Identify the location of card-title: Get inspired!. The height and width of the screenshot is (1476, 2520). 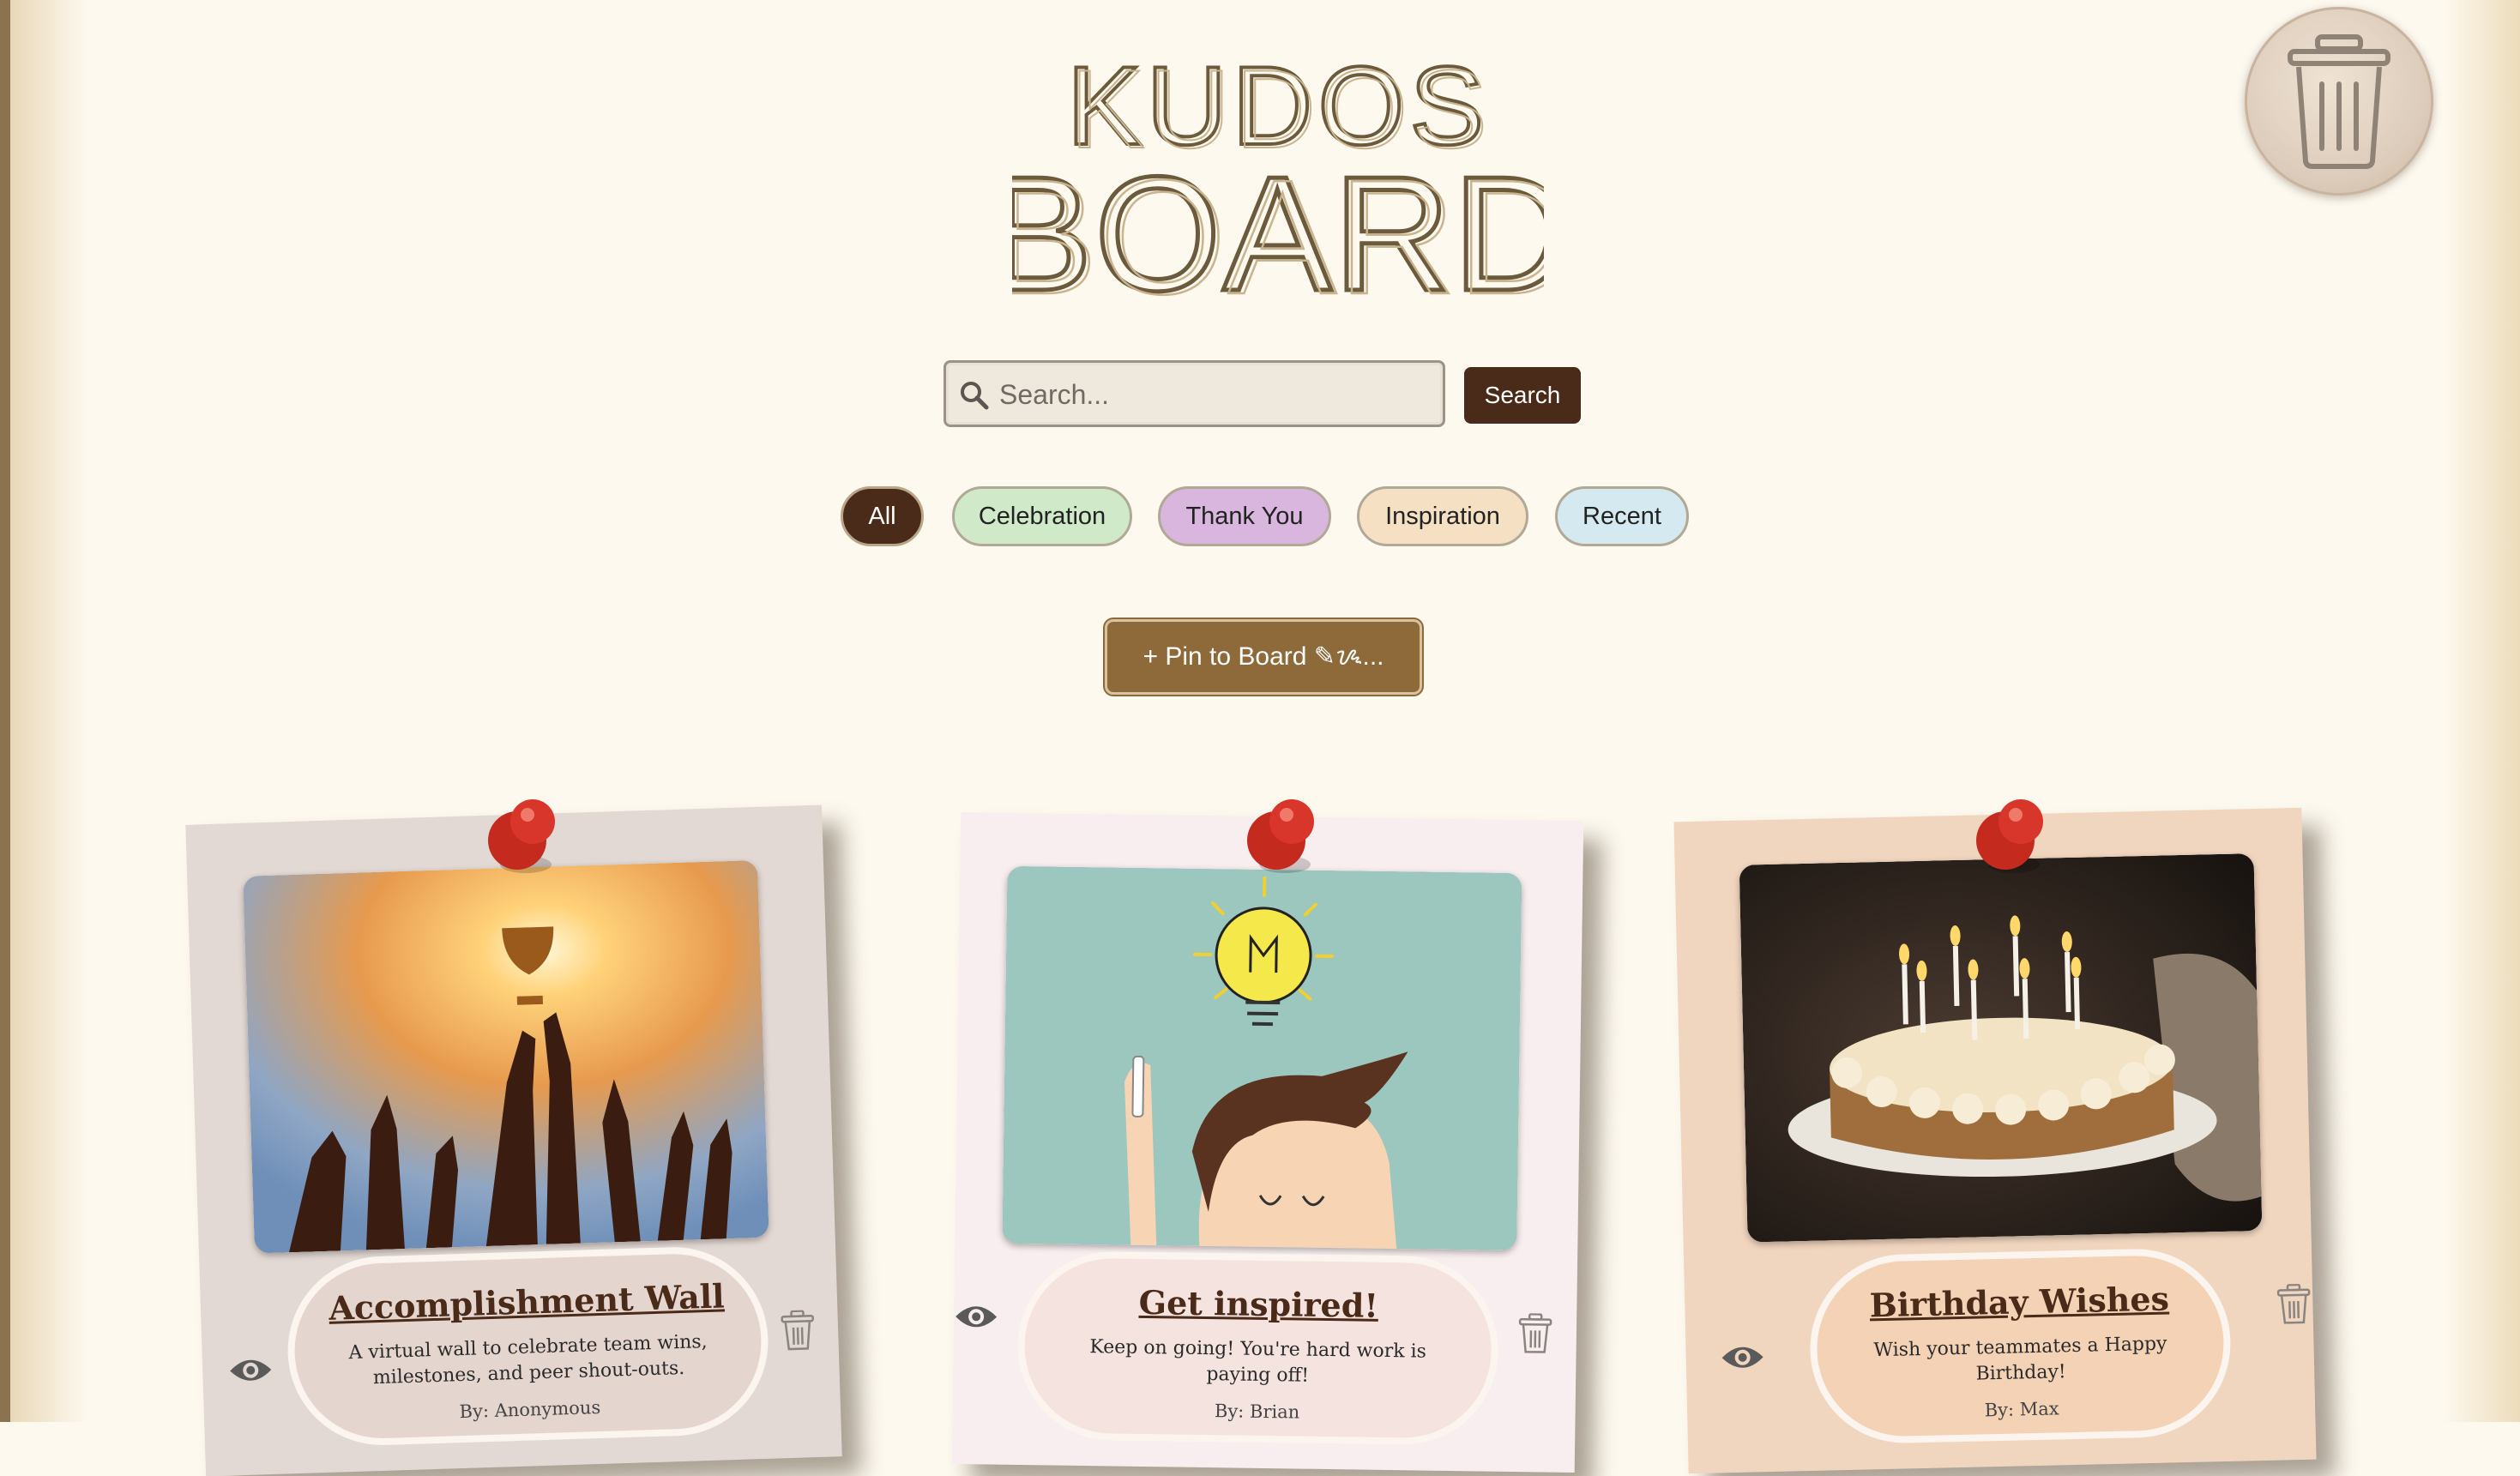
(1259, 1304).